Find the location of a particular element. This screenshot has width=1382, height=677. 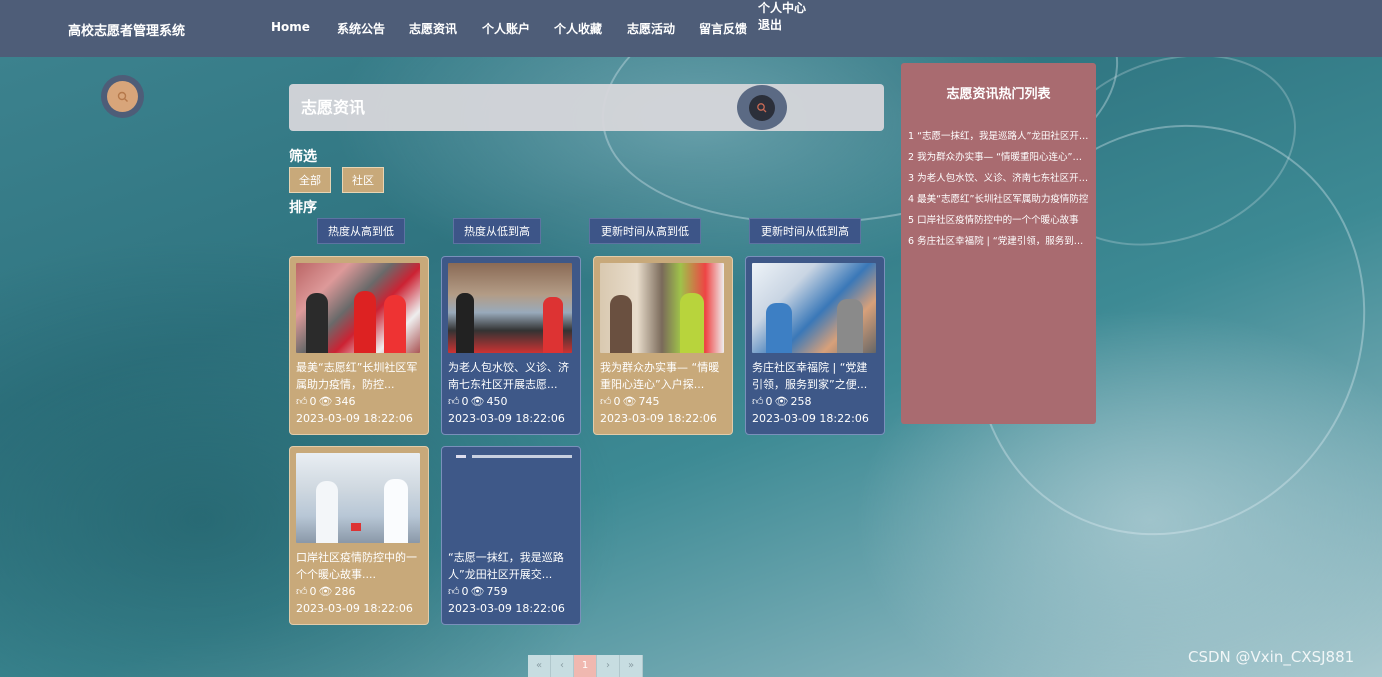

hot-news-item: 5 口岸社区疫情防控中的一个个暖心故事 is located at coordinates (999, 219).